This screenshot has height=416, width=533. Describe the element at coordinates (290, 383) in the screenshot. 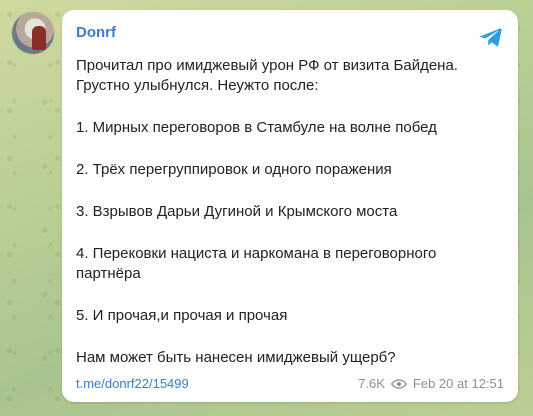

I see `message-footer: t.me/donrf22/15499 7.6K Feb 20 at 12:51` at that location.